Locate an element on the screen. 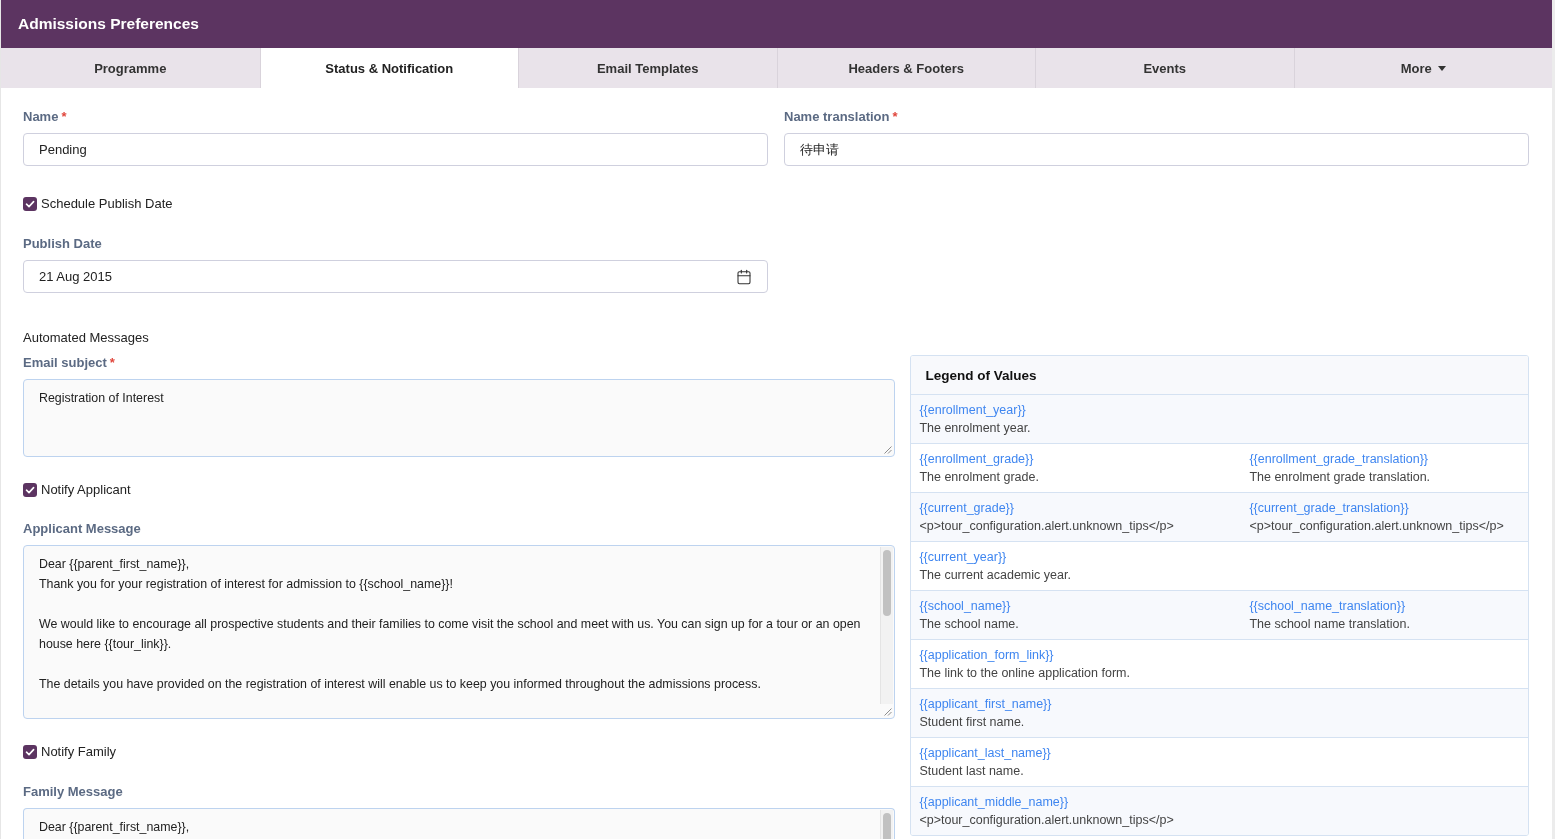 The height and width of the screenshot is (839, 1555). template-variable-link: {{enrollment_grade}} is located at coordinates (976, 459).